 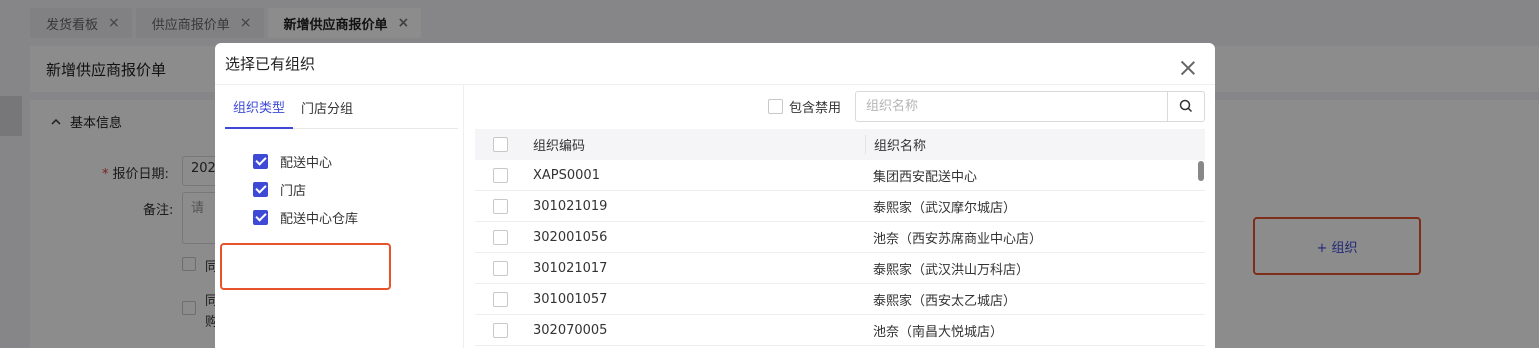 What do you see at coordinates (570, 330) in the screenshot?
I see `cell-code: 302070005` at bounding box center [570, 330].